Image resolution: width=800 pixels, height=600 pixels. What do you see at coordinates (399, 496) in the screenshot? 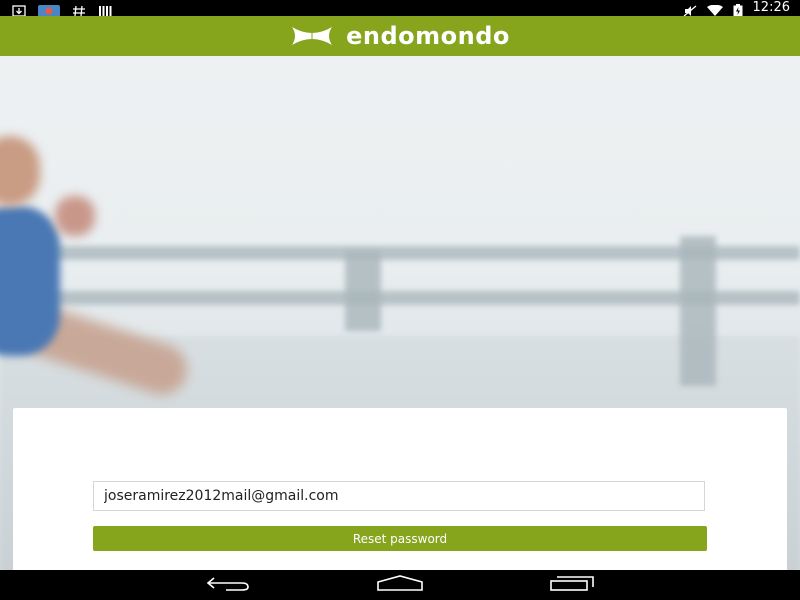
I see `email-input` at bounding box center [399, 496].